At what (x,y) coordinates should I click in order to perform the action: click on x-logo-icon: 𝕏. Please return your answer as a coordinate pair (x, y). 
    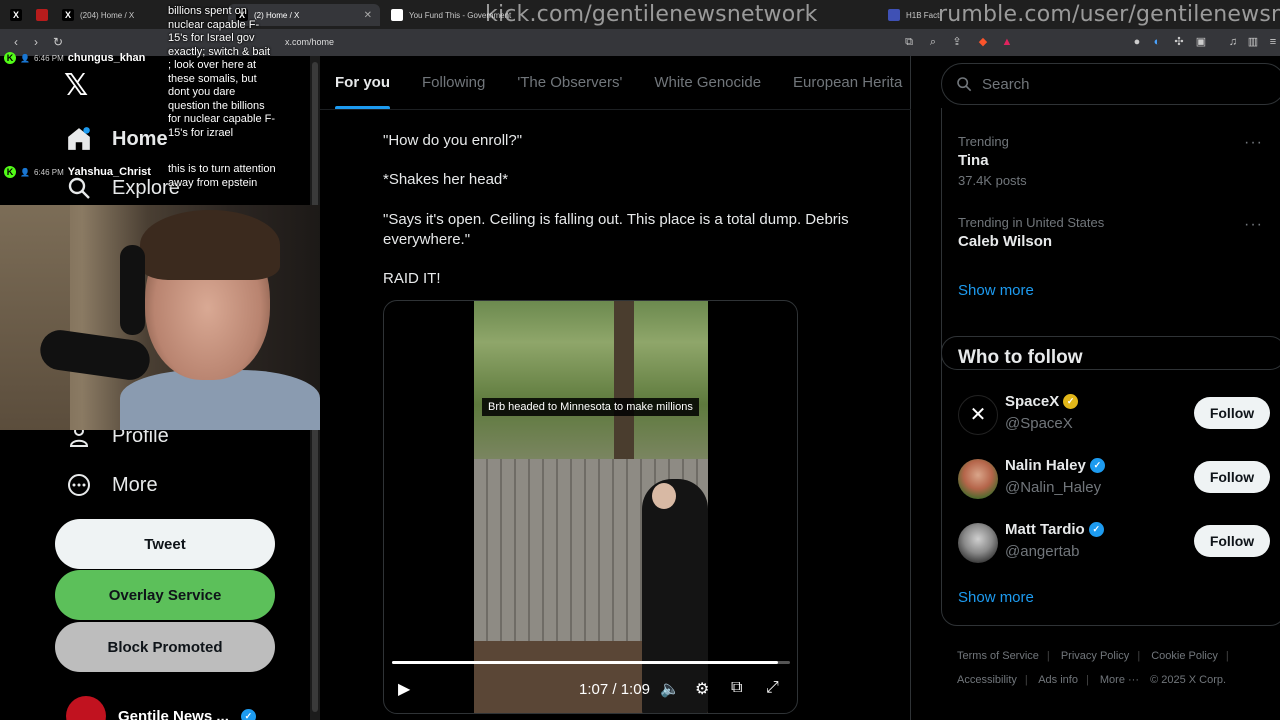
    Looking at the image, I should click on (76, 85).